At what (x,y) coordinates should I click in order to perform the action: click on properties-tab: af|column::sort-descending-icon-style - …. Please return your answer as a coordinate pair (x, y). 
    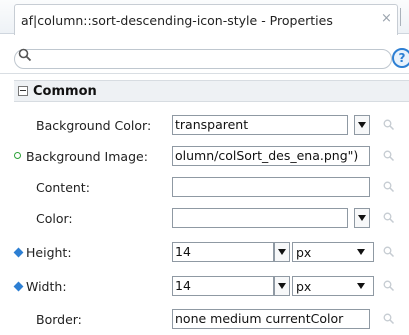
    Looking at the image, I should click on (206, 19).